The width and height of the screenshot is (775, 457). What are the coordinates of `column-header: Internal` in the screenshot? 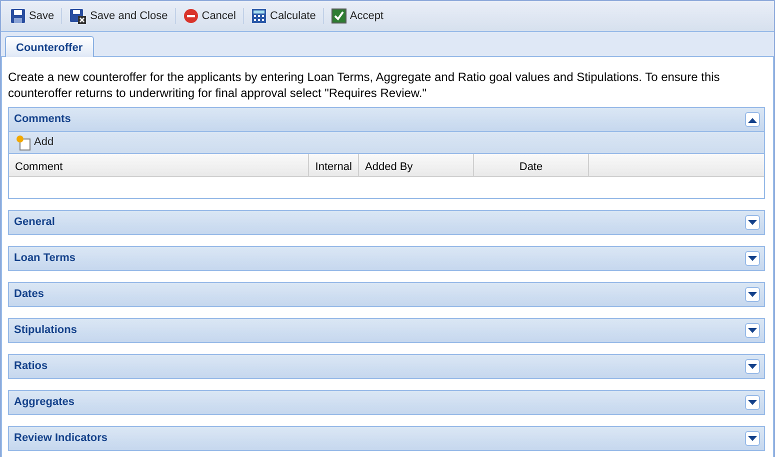 It's located at (334, 165).